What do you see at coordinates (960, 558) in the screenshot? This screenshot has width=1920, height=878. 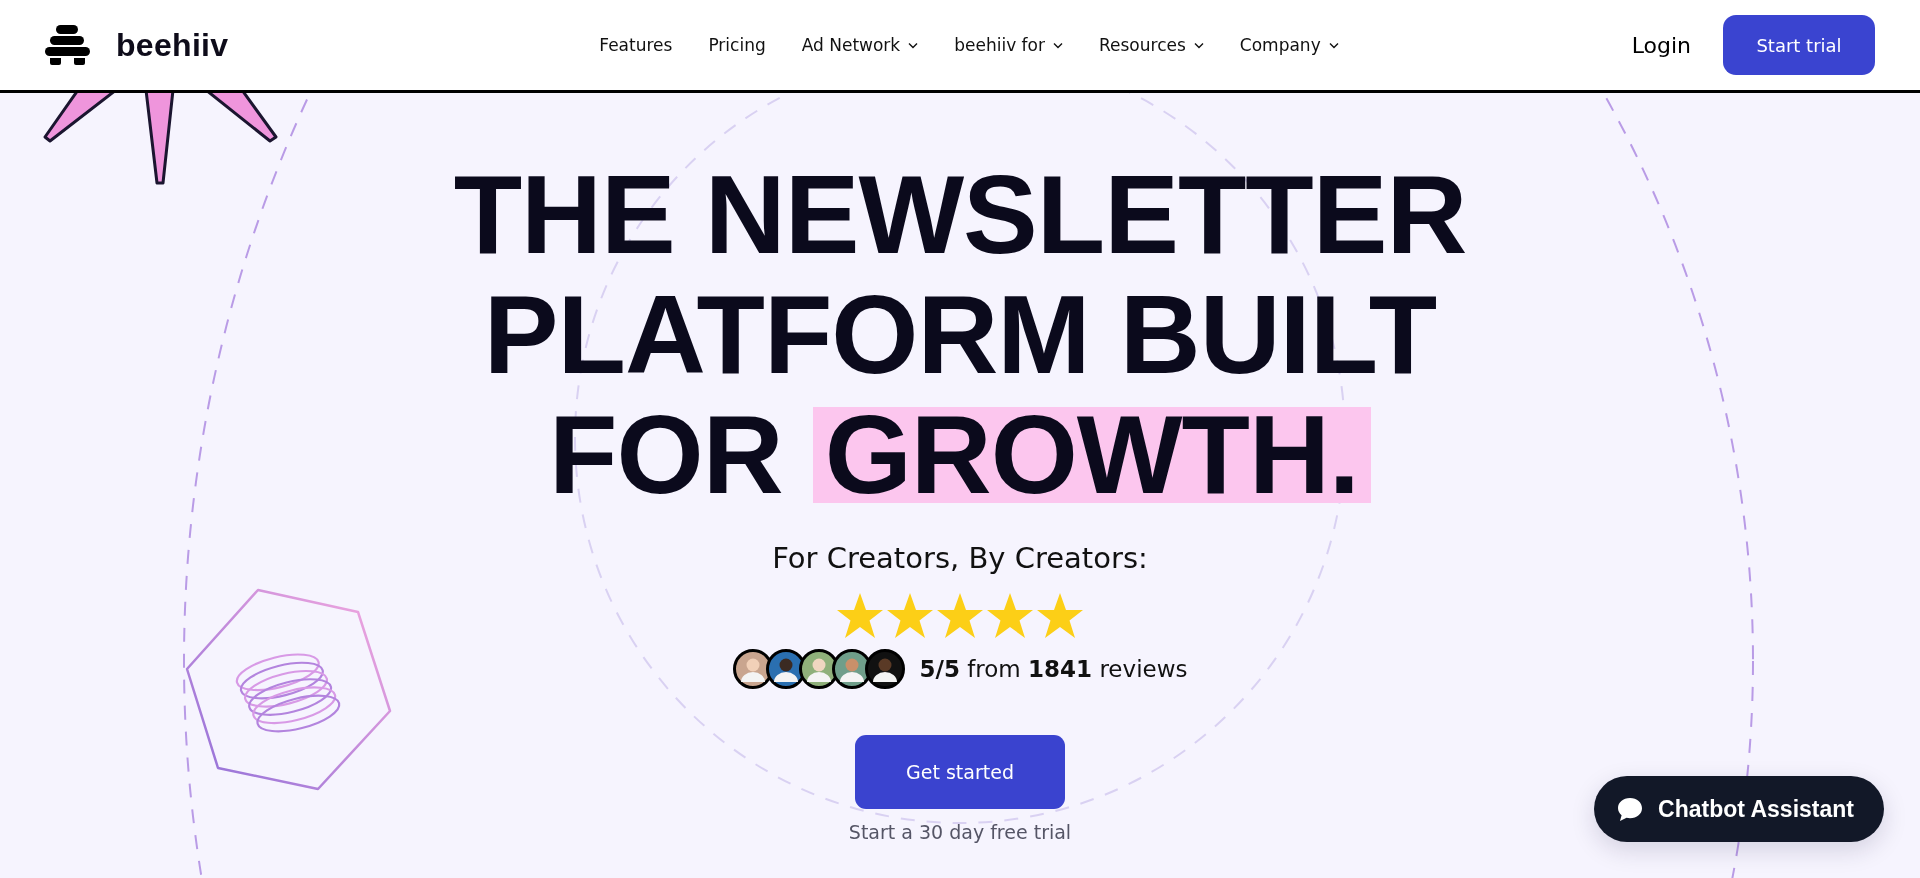 I see `tagline: For Creators, By Creators:` at bounding box center [960, 558].